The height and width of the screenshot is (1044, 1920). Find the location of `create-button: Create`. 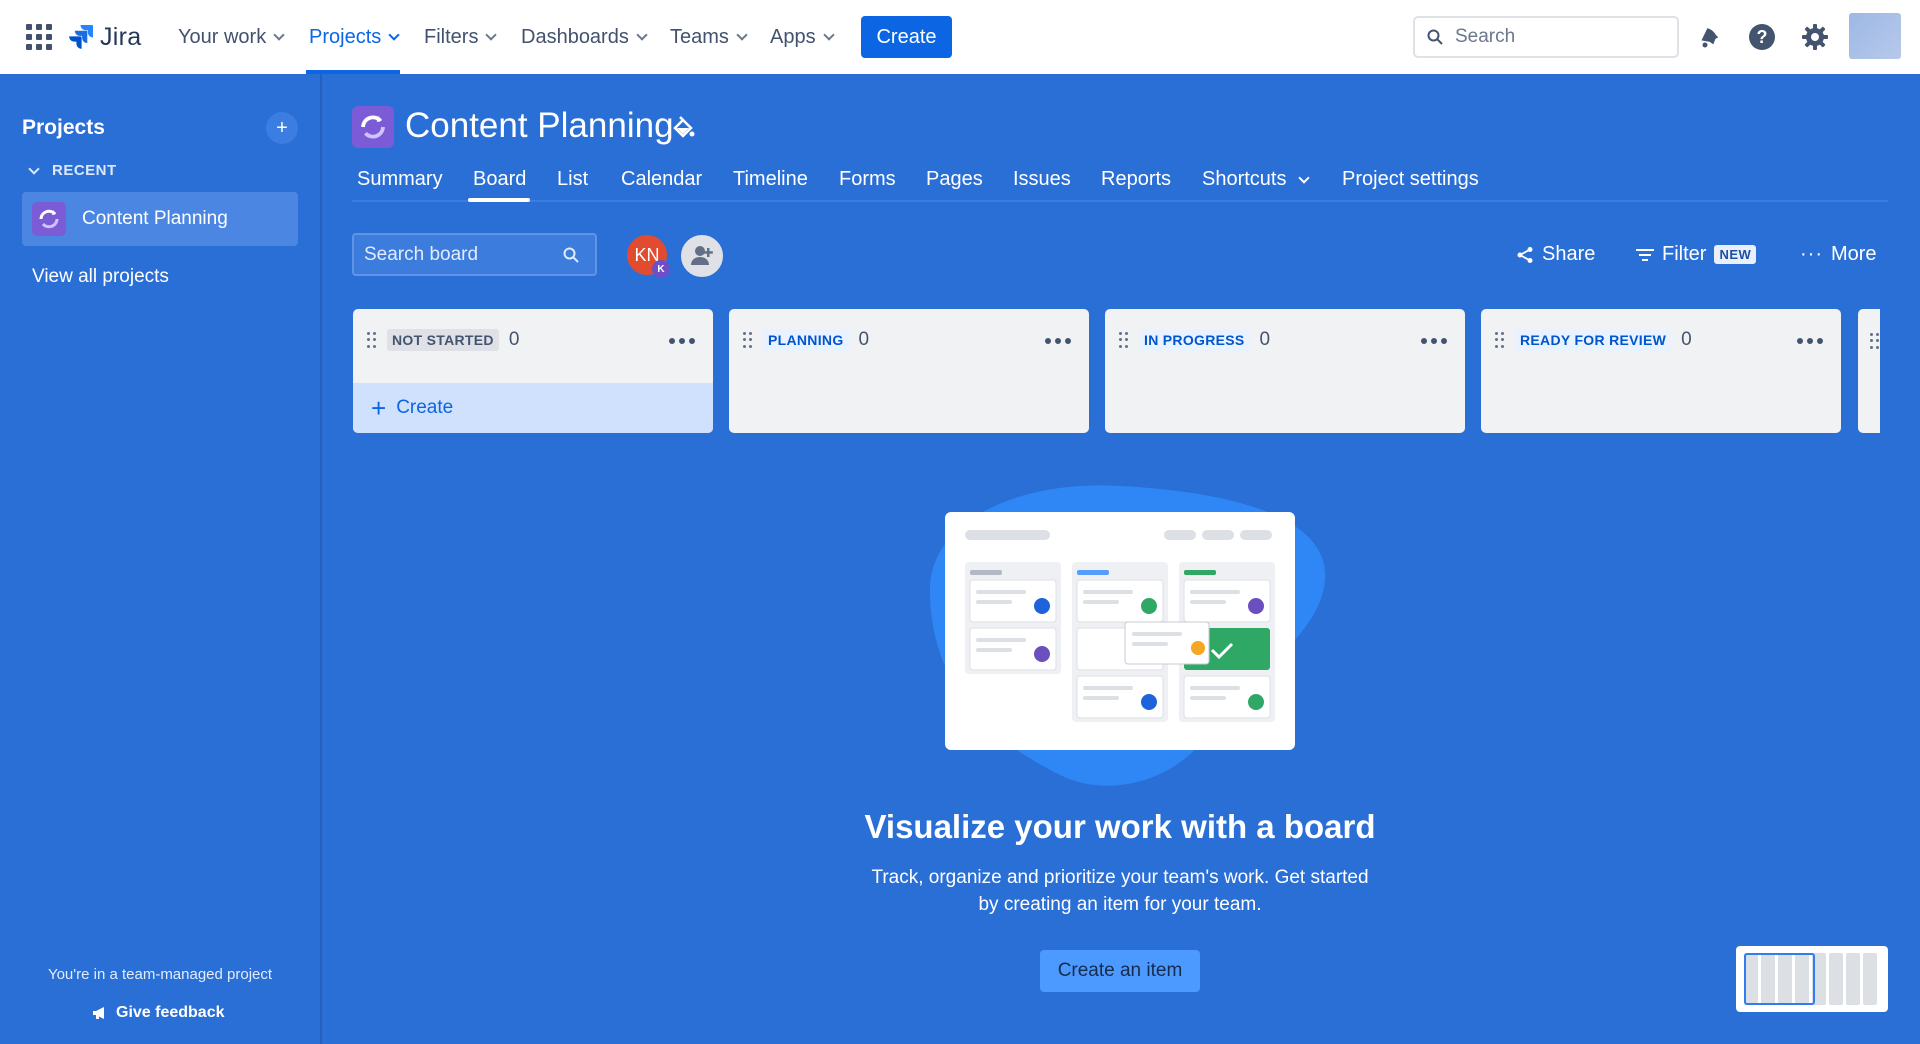

create-button: Create is located at coordinates (906, 37).